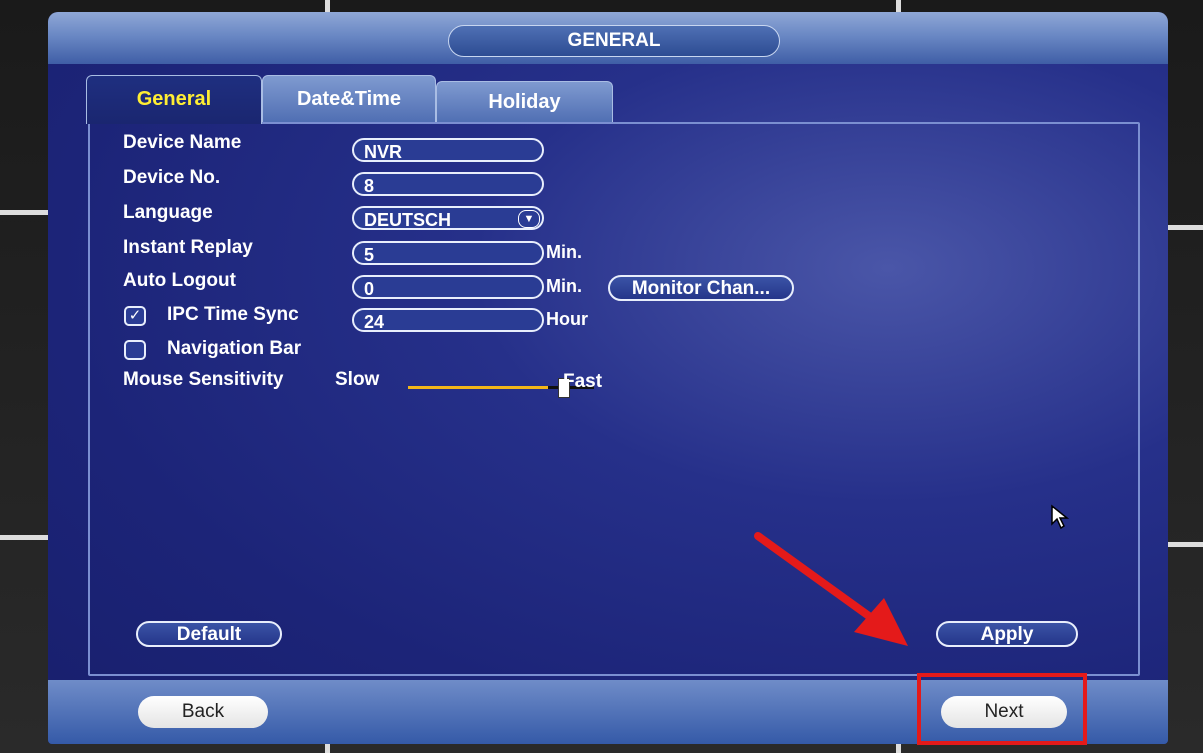 The width and height of the screenshot is (1203, 753). I want to click on tab-holiday: Holiday, so click(524, 102).